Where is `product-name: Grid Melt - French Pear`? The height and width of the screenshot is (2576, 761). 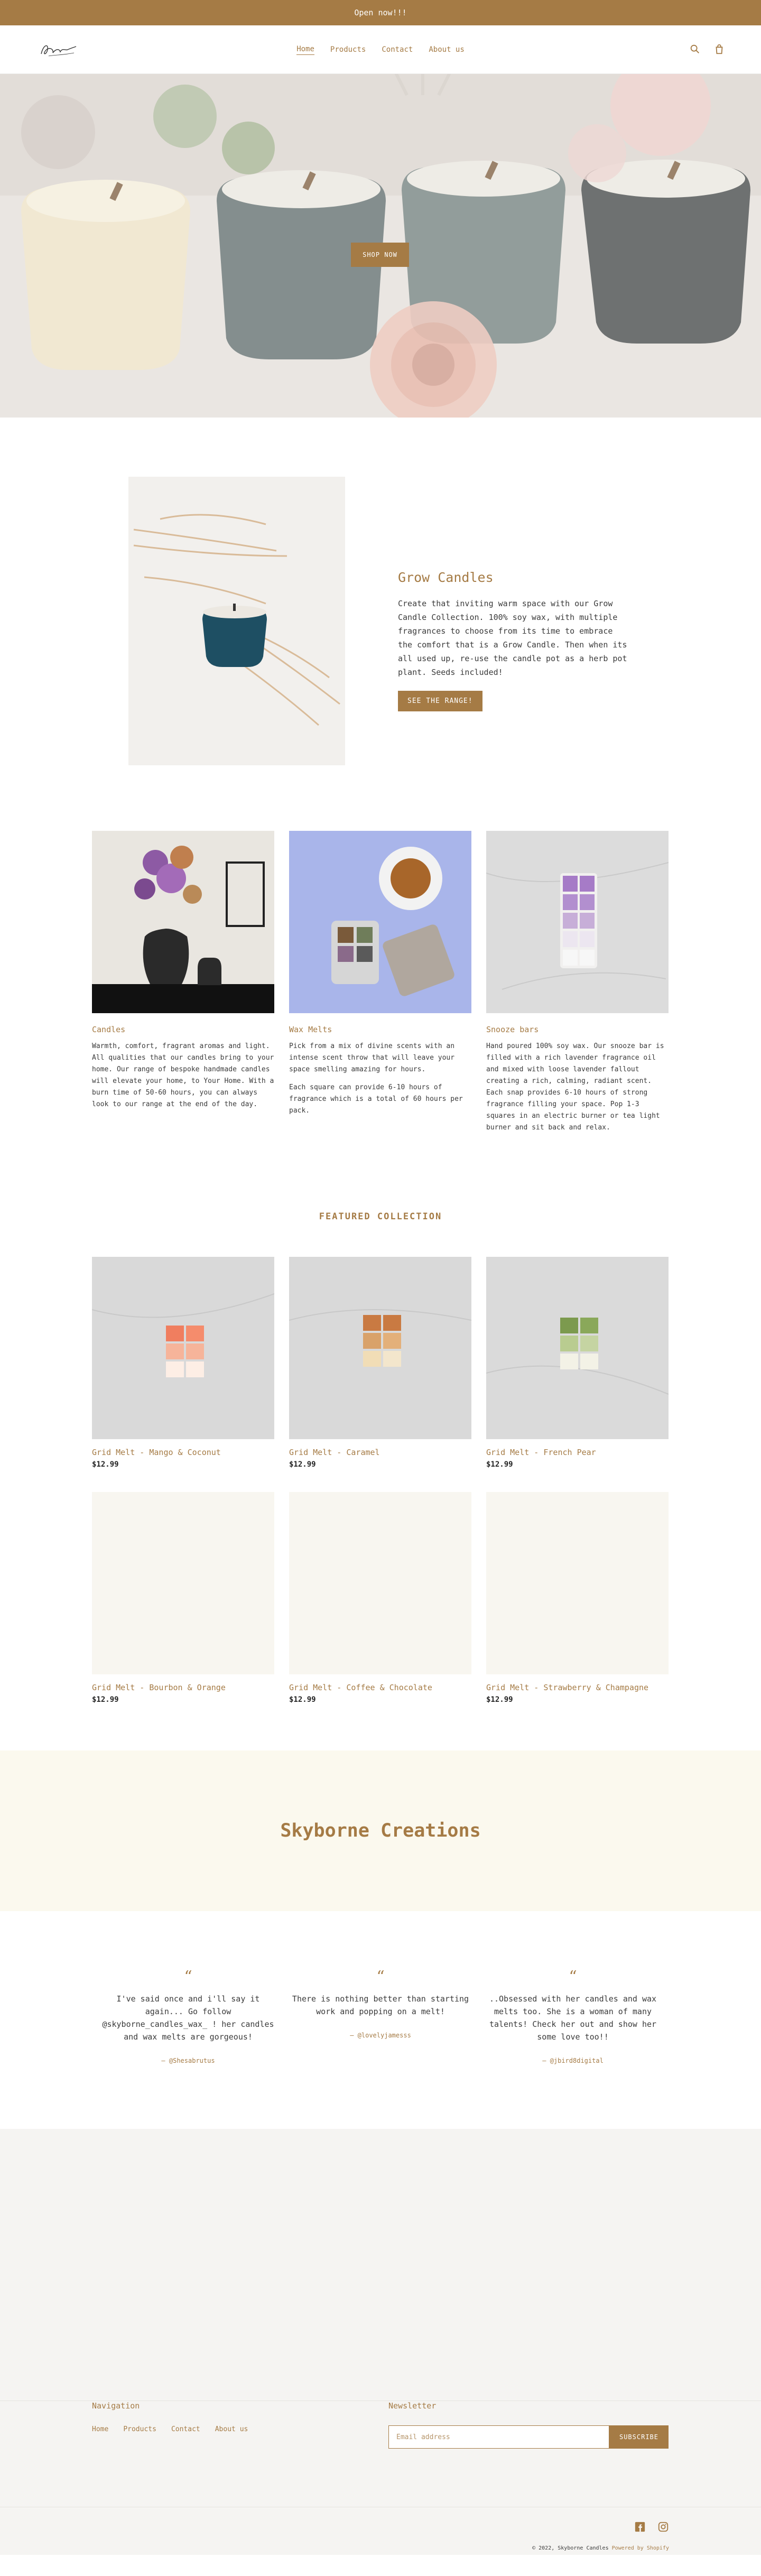 product-name: Grid Melt - French Pear is located at coordinates (577, 1452).